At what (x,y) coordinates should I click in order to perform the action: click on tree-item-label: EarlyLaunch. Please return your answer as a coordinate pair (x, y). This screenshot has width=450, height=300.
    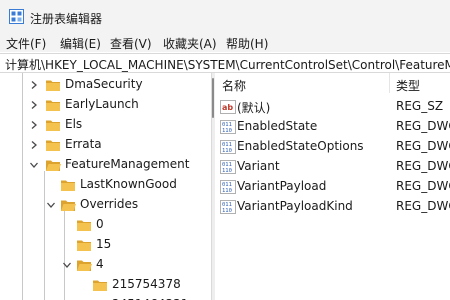
    Looking at the image, I should click on (102, 104).